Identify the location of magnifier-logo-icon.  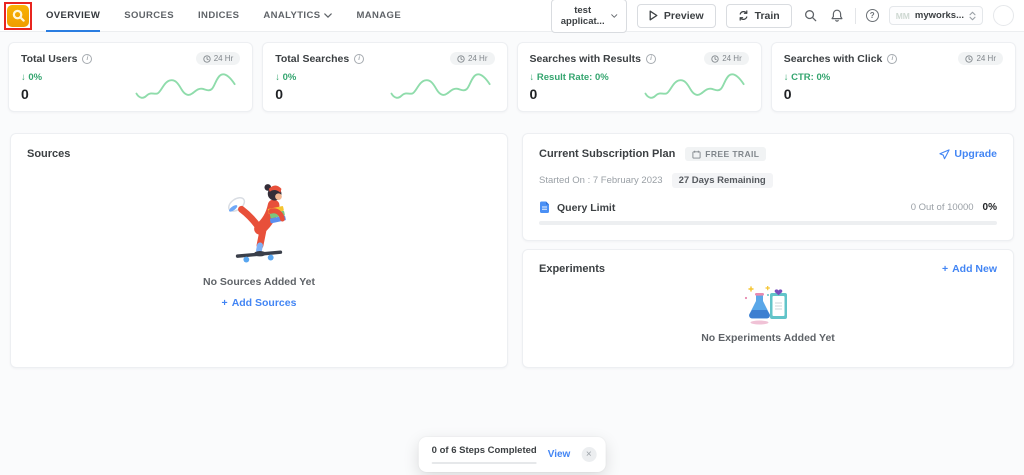
(18, 15).